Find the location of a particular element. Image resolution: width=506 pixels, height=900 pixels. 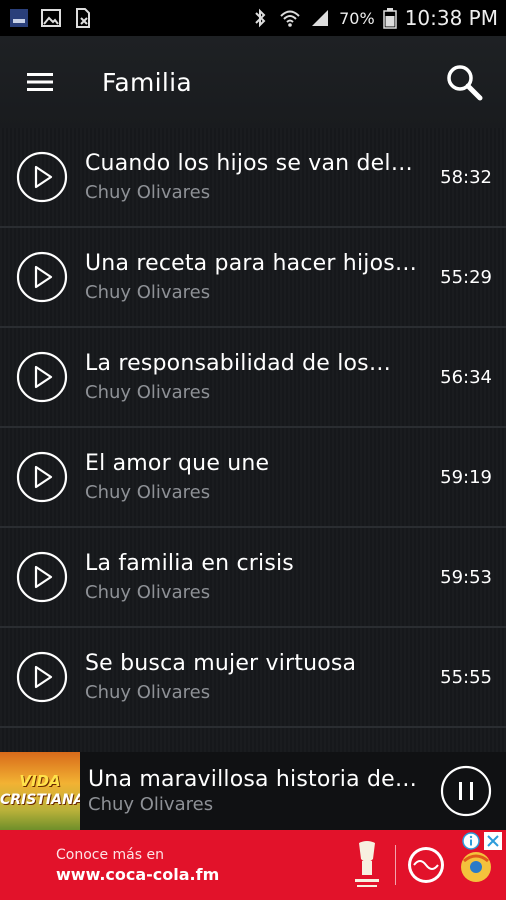

item-meta: Se busca mujer virtuosa Chuy Olivares is located at coordinates (258, 677).